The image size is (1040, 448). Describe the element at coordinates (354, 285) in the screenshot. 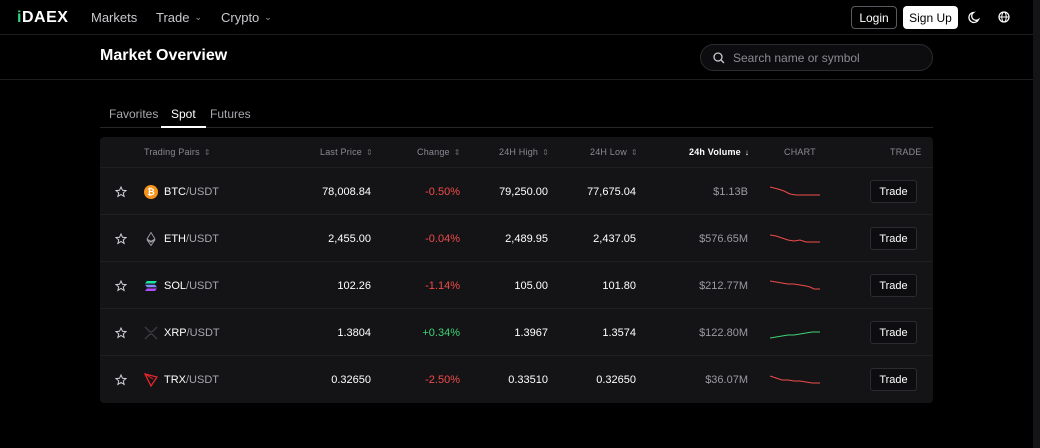

I see `last-price: 102.26` at that location.